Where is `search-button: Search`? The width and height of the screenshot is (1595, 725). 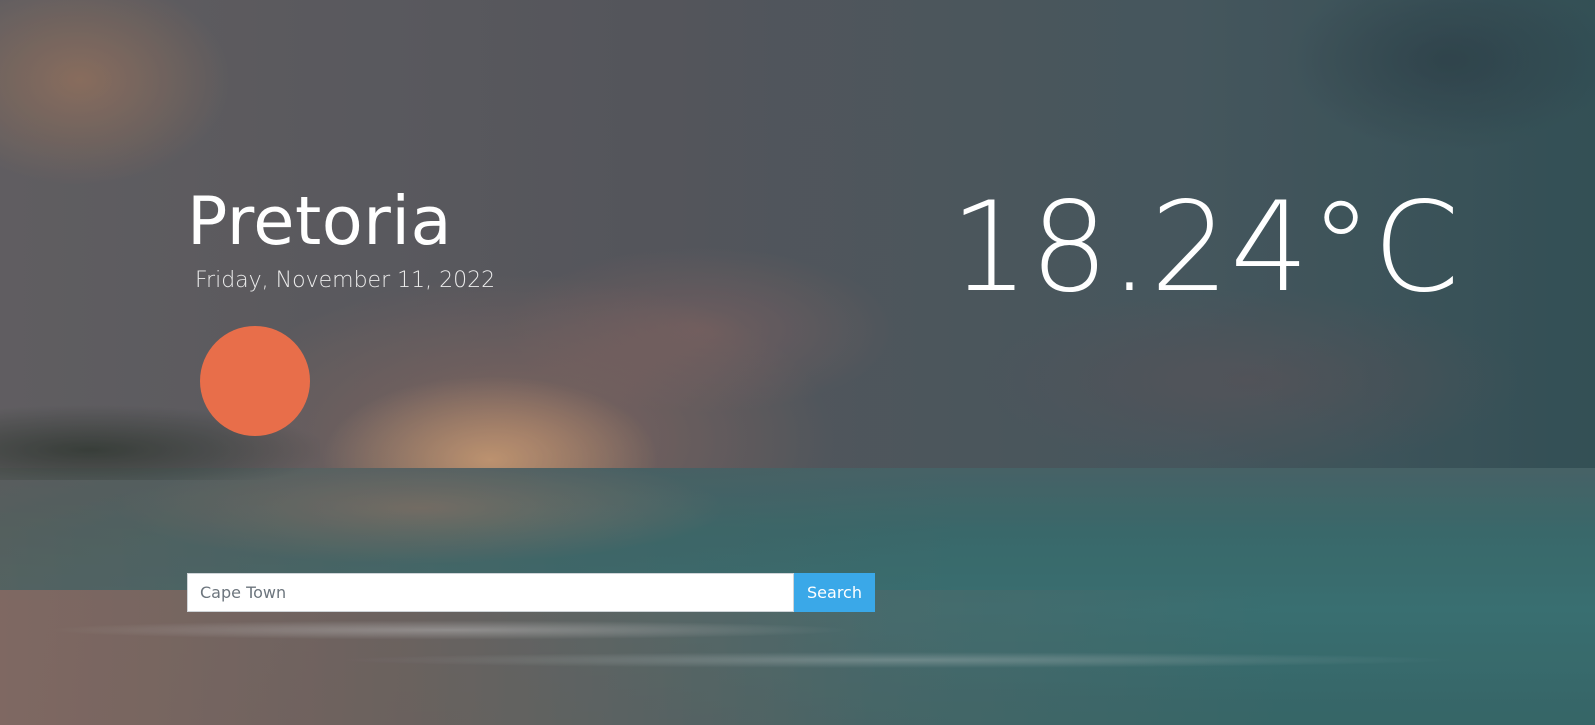 search-button: Search is located at coordinates (834, 592).